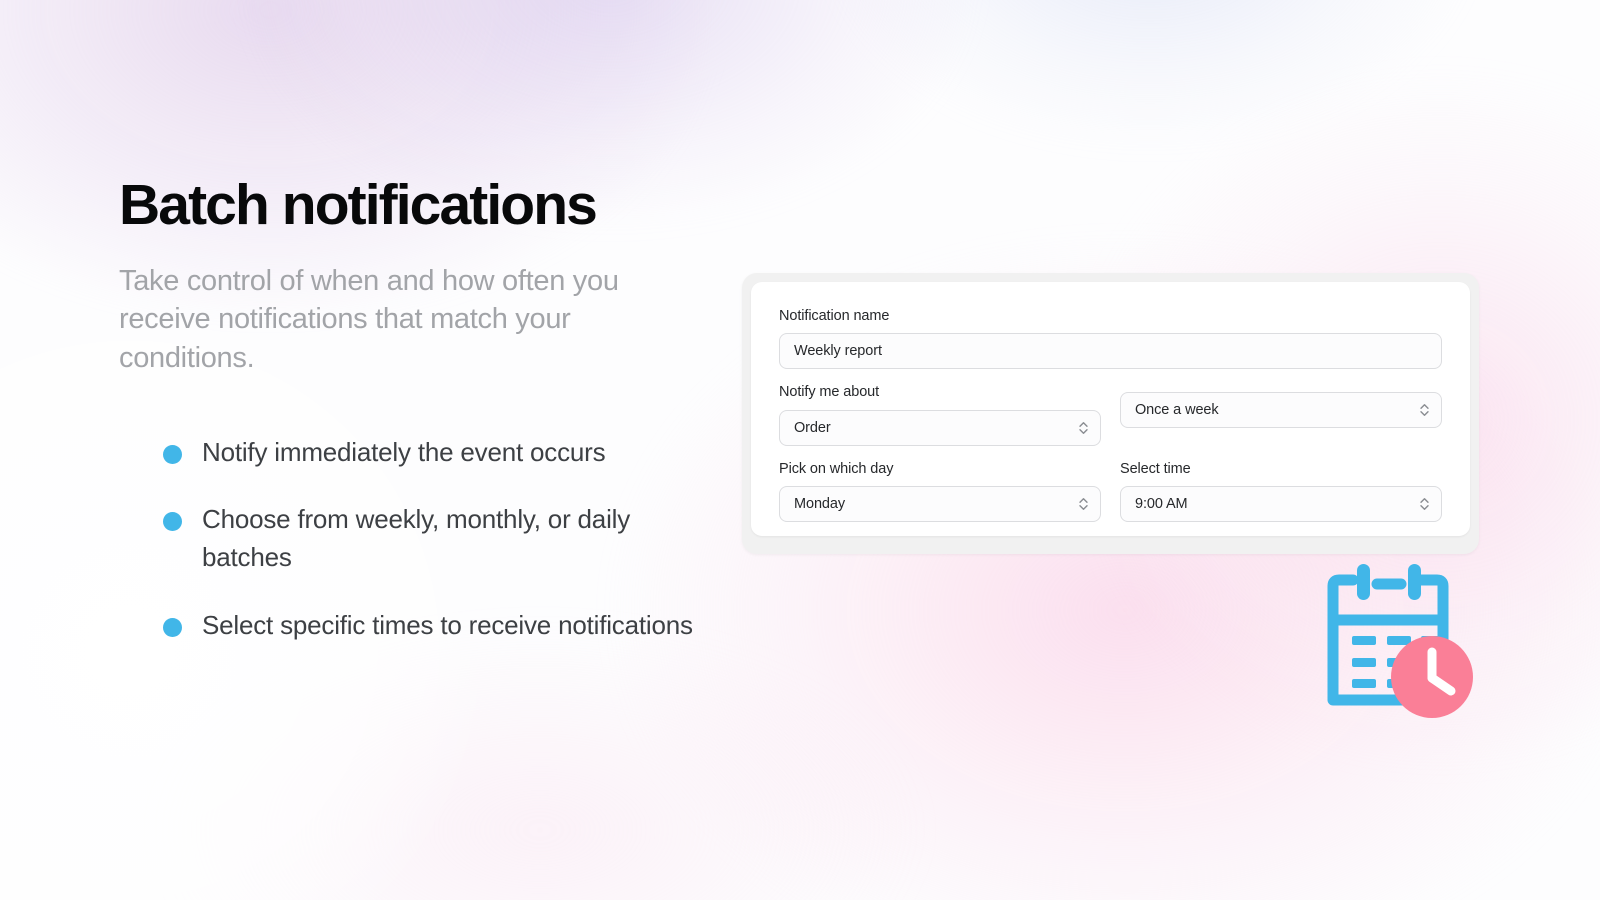 The height and width of the screenshot is (900, 1600). Describe the element at coordinates (1150, 70) in the screenshot. I see `background-glow-blue` at that location.